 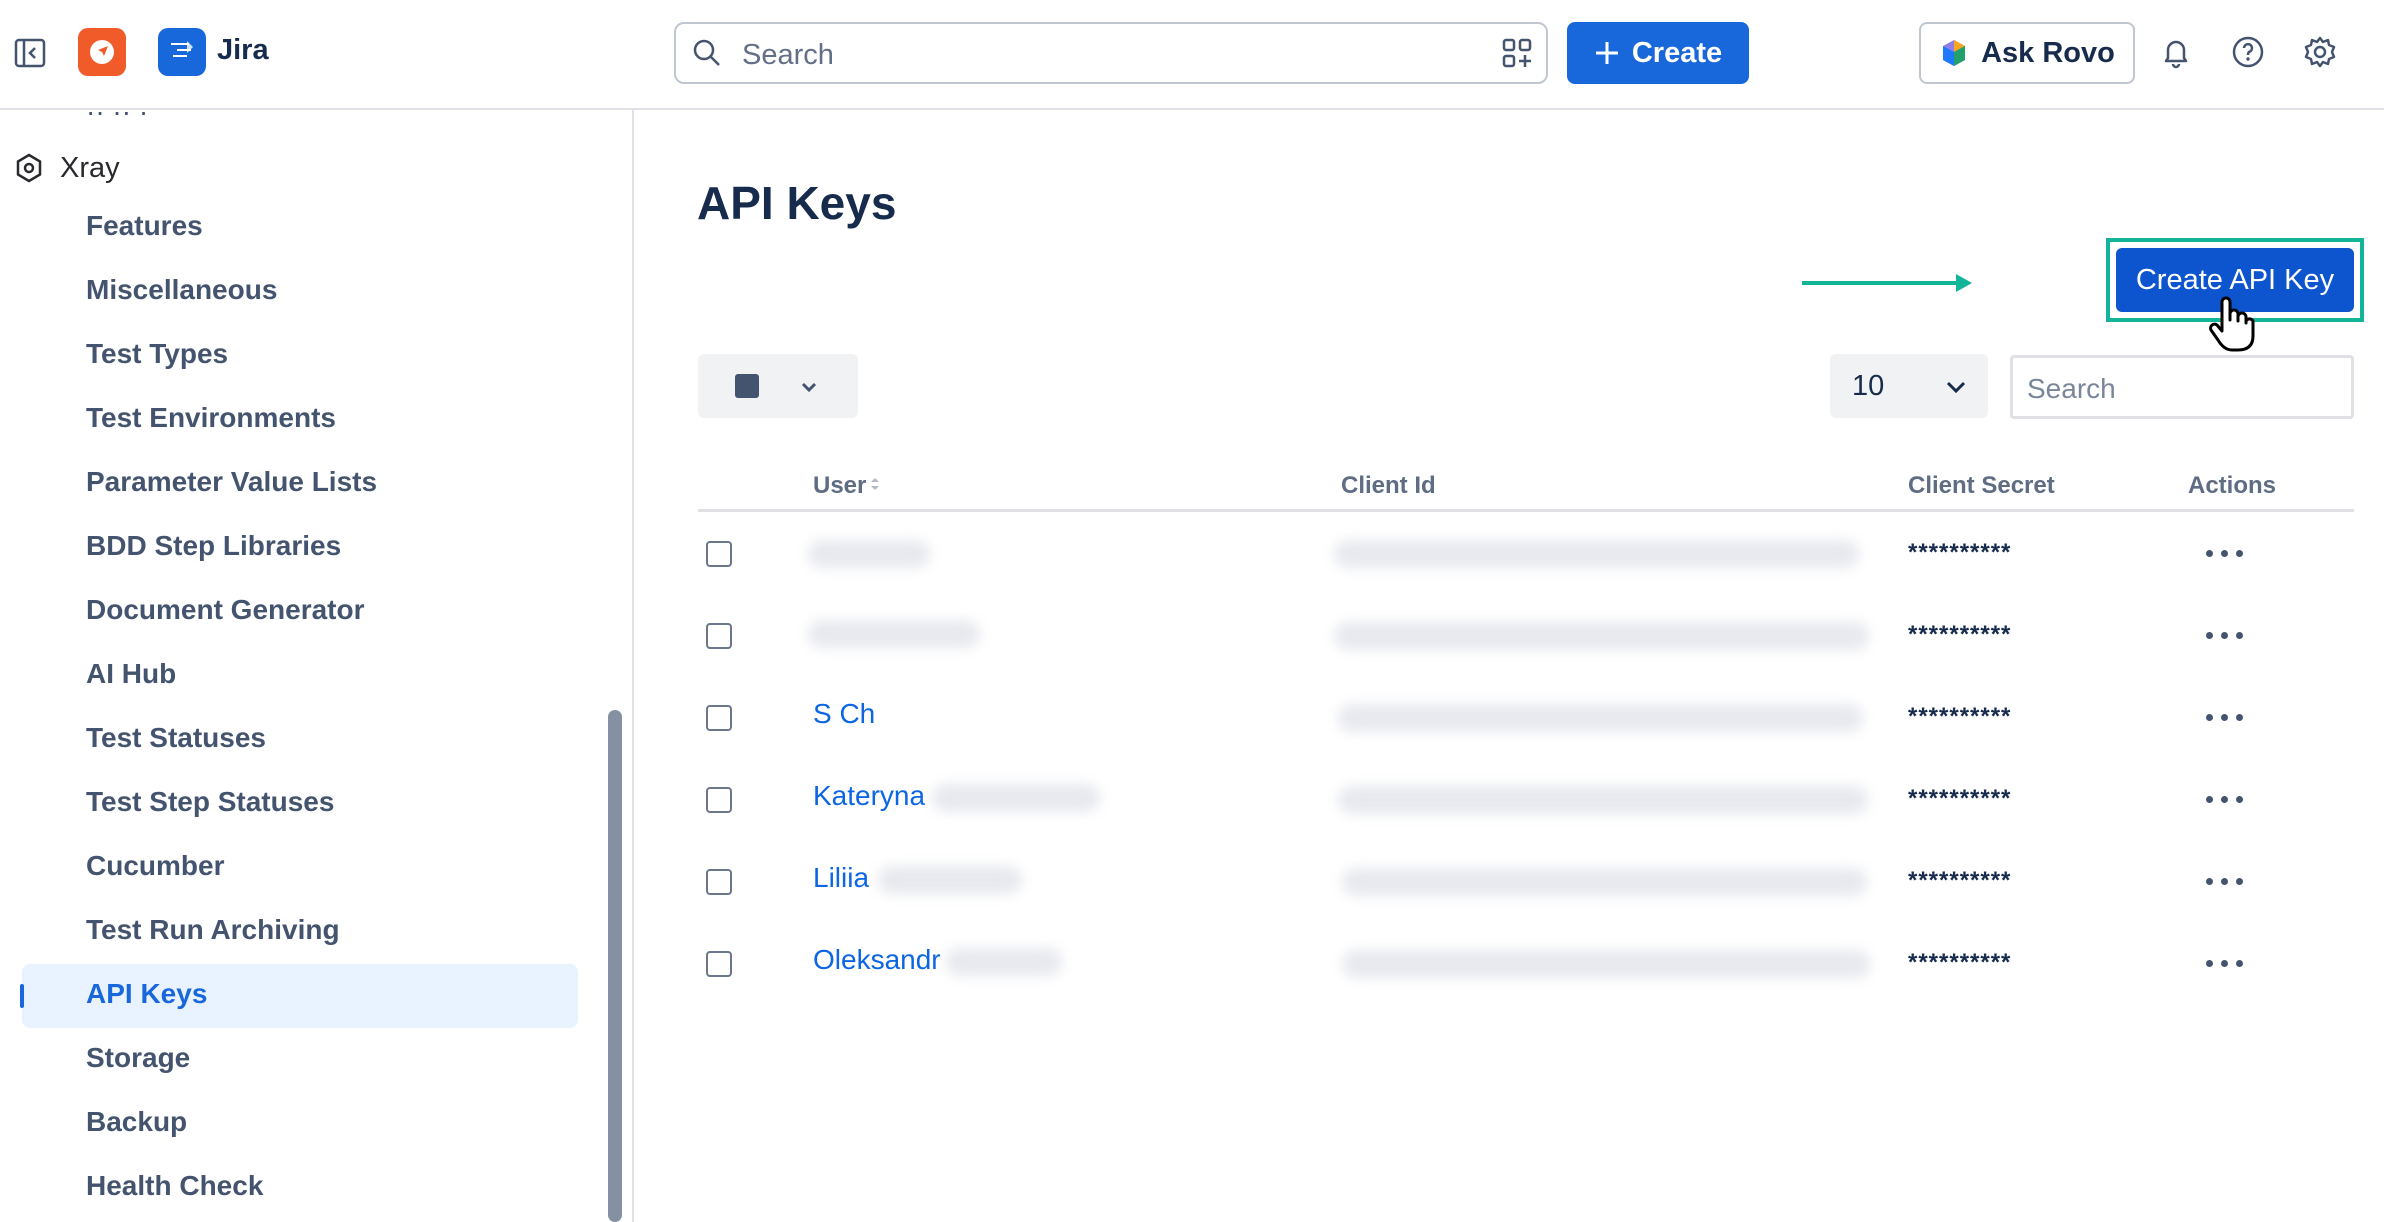 I want to click on global-search-input: Search, so click(x=1111, y=53).